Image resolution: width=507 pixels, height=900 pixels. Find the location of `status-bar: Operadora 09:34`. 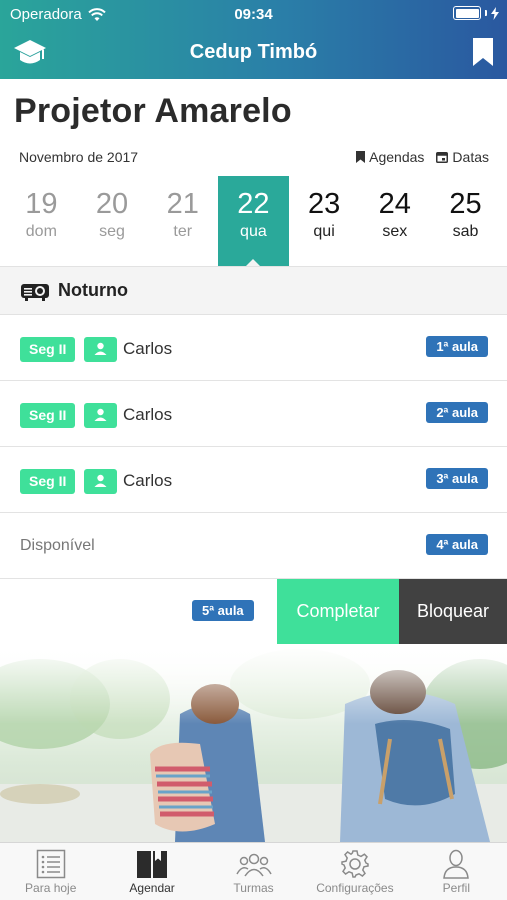

status-bar: Operadora 09:34 is located at coordinates (253, 14).